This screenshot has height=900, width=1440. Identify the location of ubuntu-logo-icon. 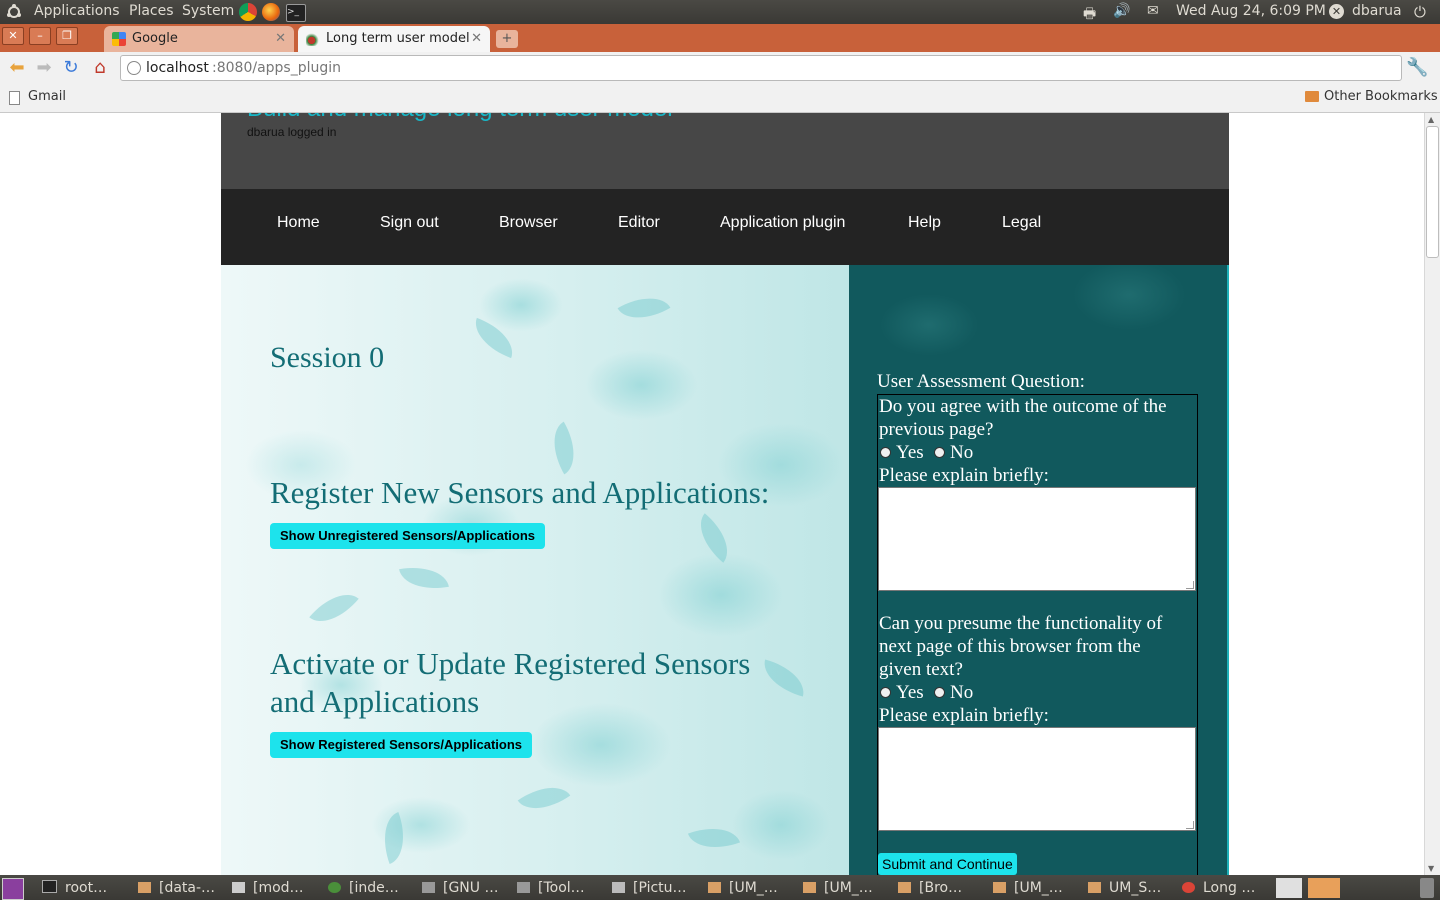
(14, 12).